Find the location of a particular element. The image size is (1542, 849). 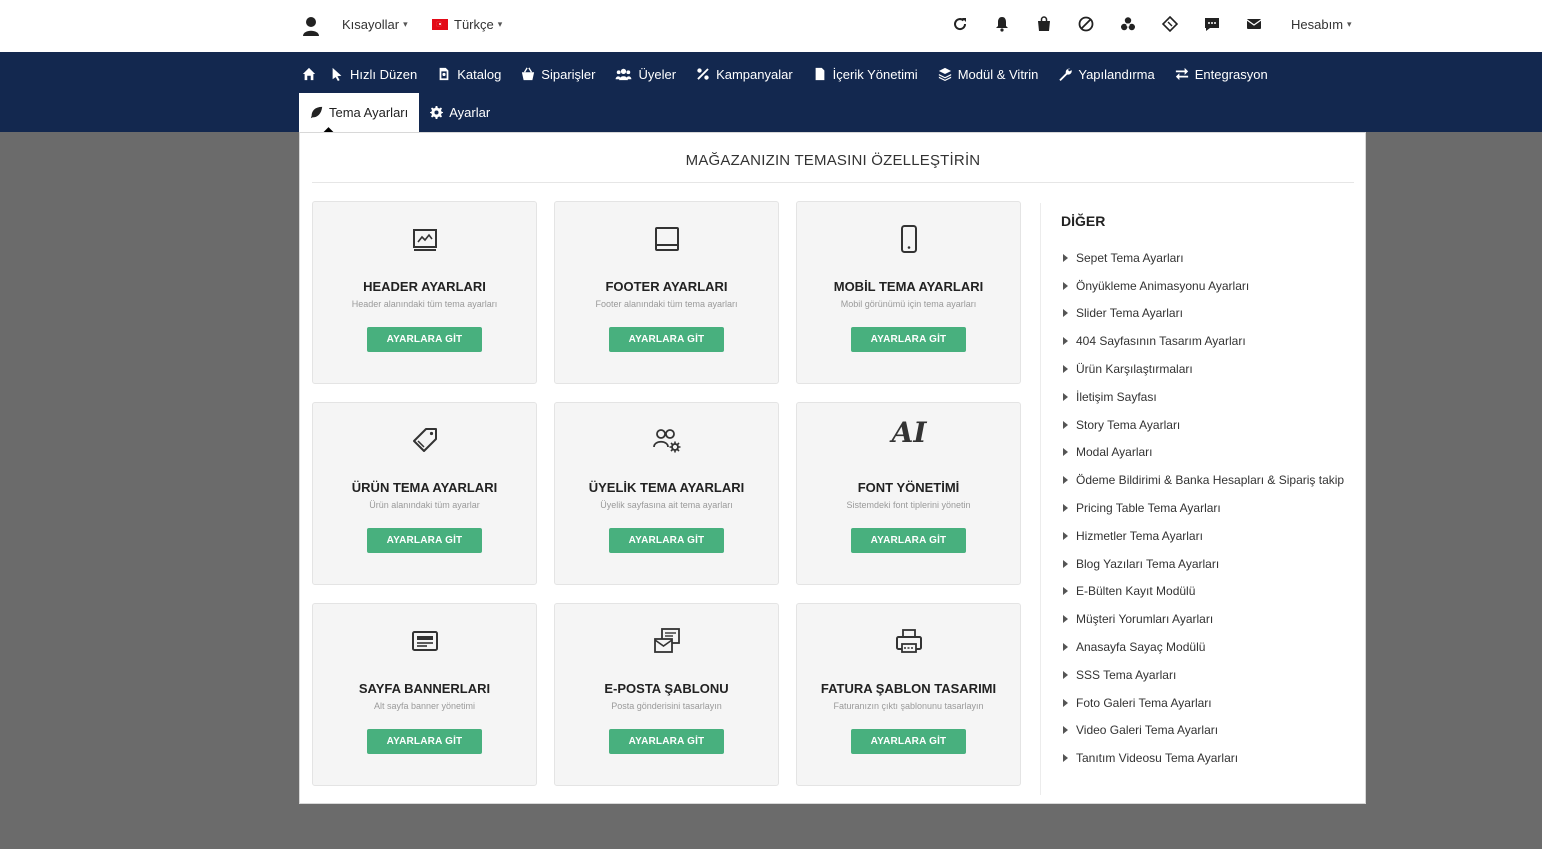

sidebar-item: Anasayfa Sayaç Modülü is located at coordinates (1203, 647).